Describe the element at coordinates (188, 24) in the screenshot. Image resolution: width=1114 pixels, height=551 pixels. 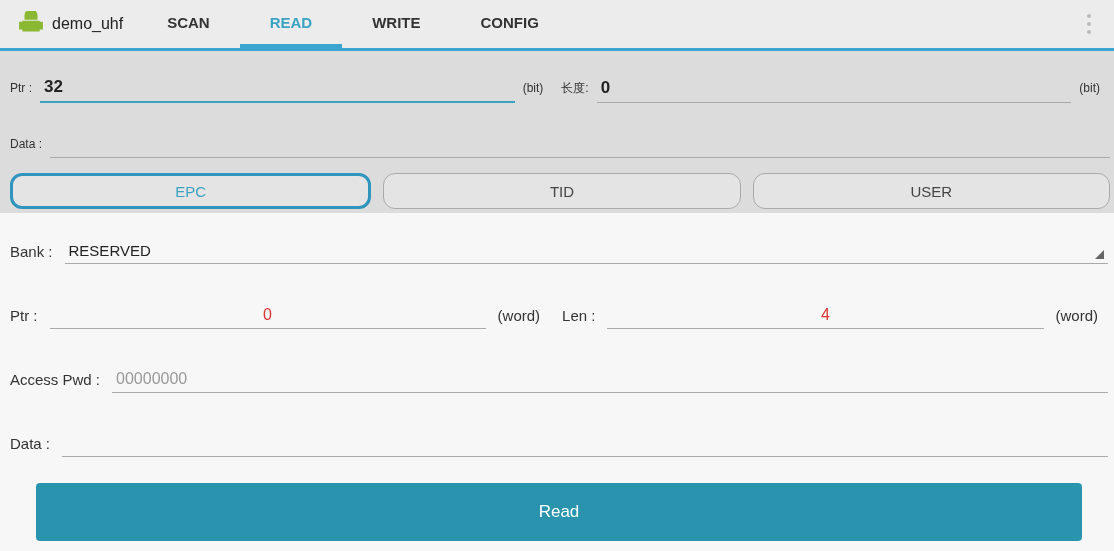
I see `tab: SCAN` at that location.